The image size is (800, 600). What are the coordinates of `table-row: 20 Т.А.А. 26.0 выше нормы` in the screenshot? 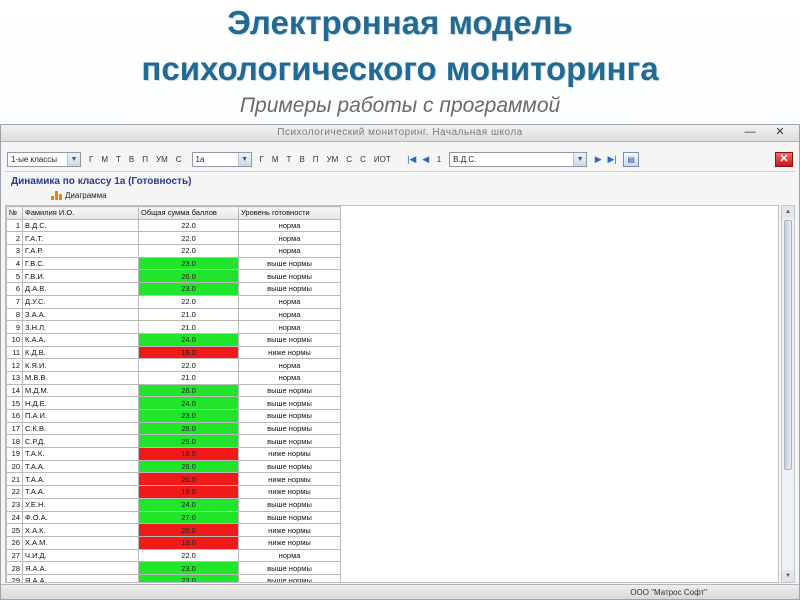 It's located at (173, 466).